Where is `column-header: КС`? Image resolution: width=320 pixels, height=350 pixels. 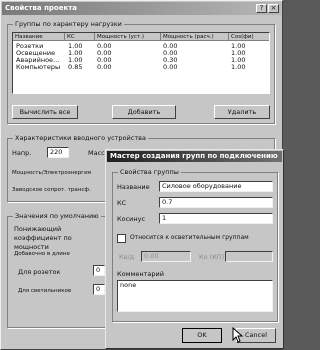 column-header: КС is located at coordinates (80, 37).